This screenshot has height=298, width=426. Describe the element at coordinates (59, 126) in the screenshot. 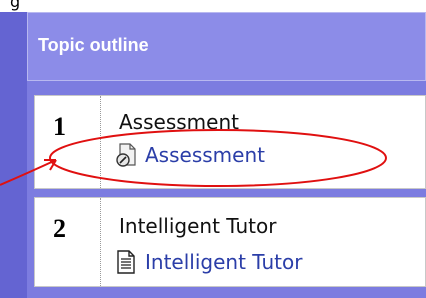

I see `section-number: 1` at that location.